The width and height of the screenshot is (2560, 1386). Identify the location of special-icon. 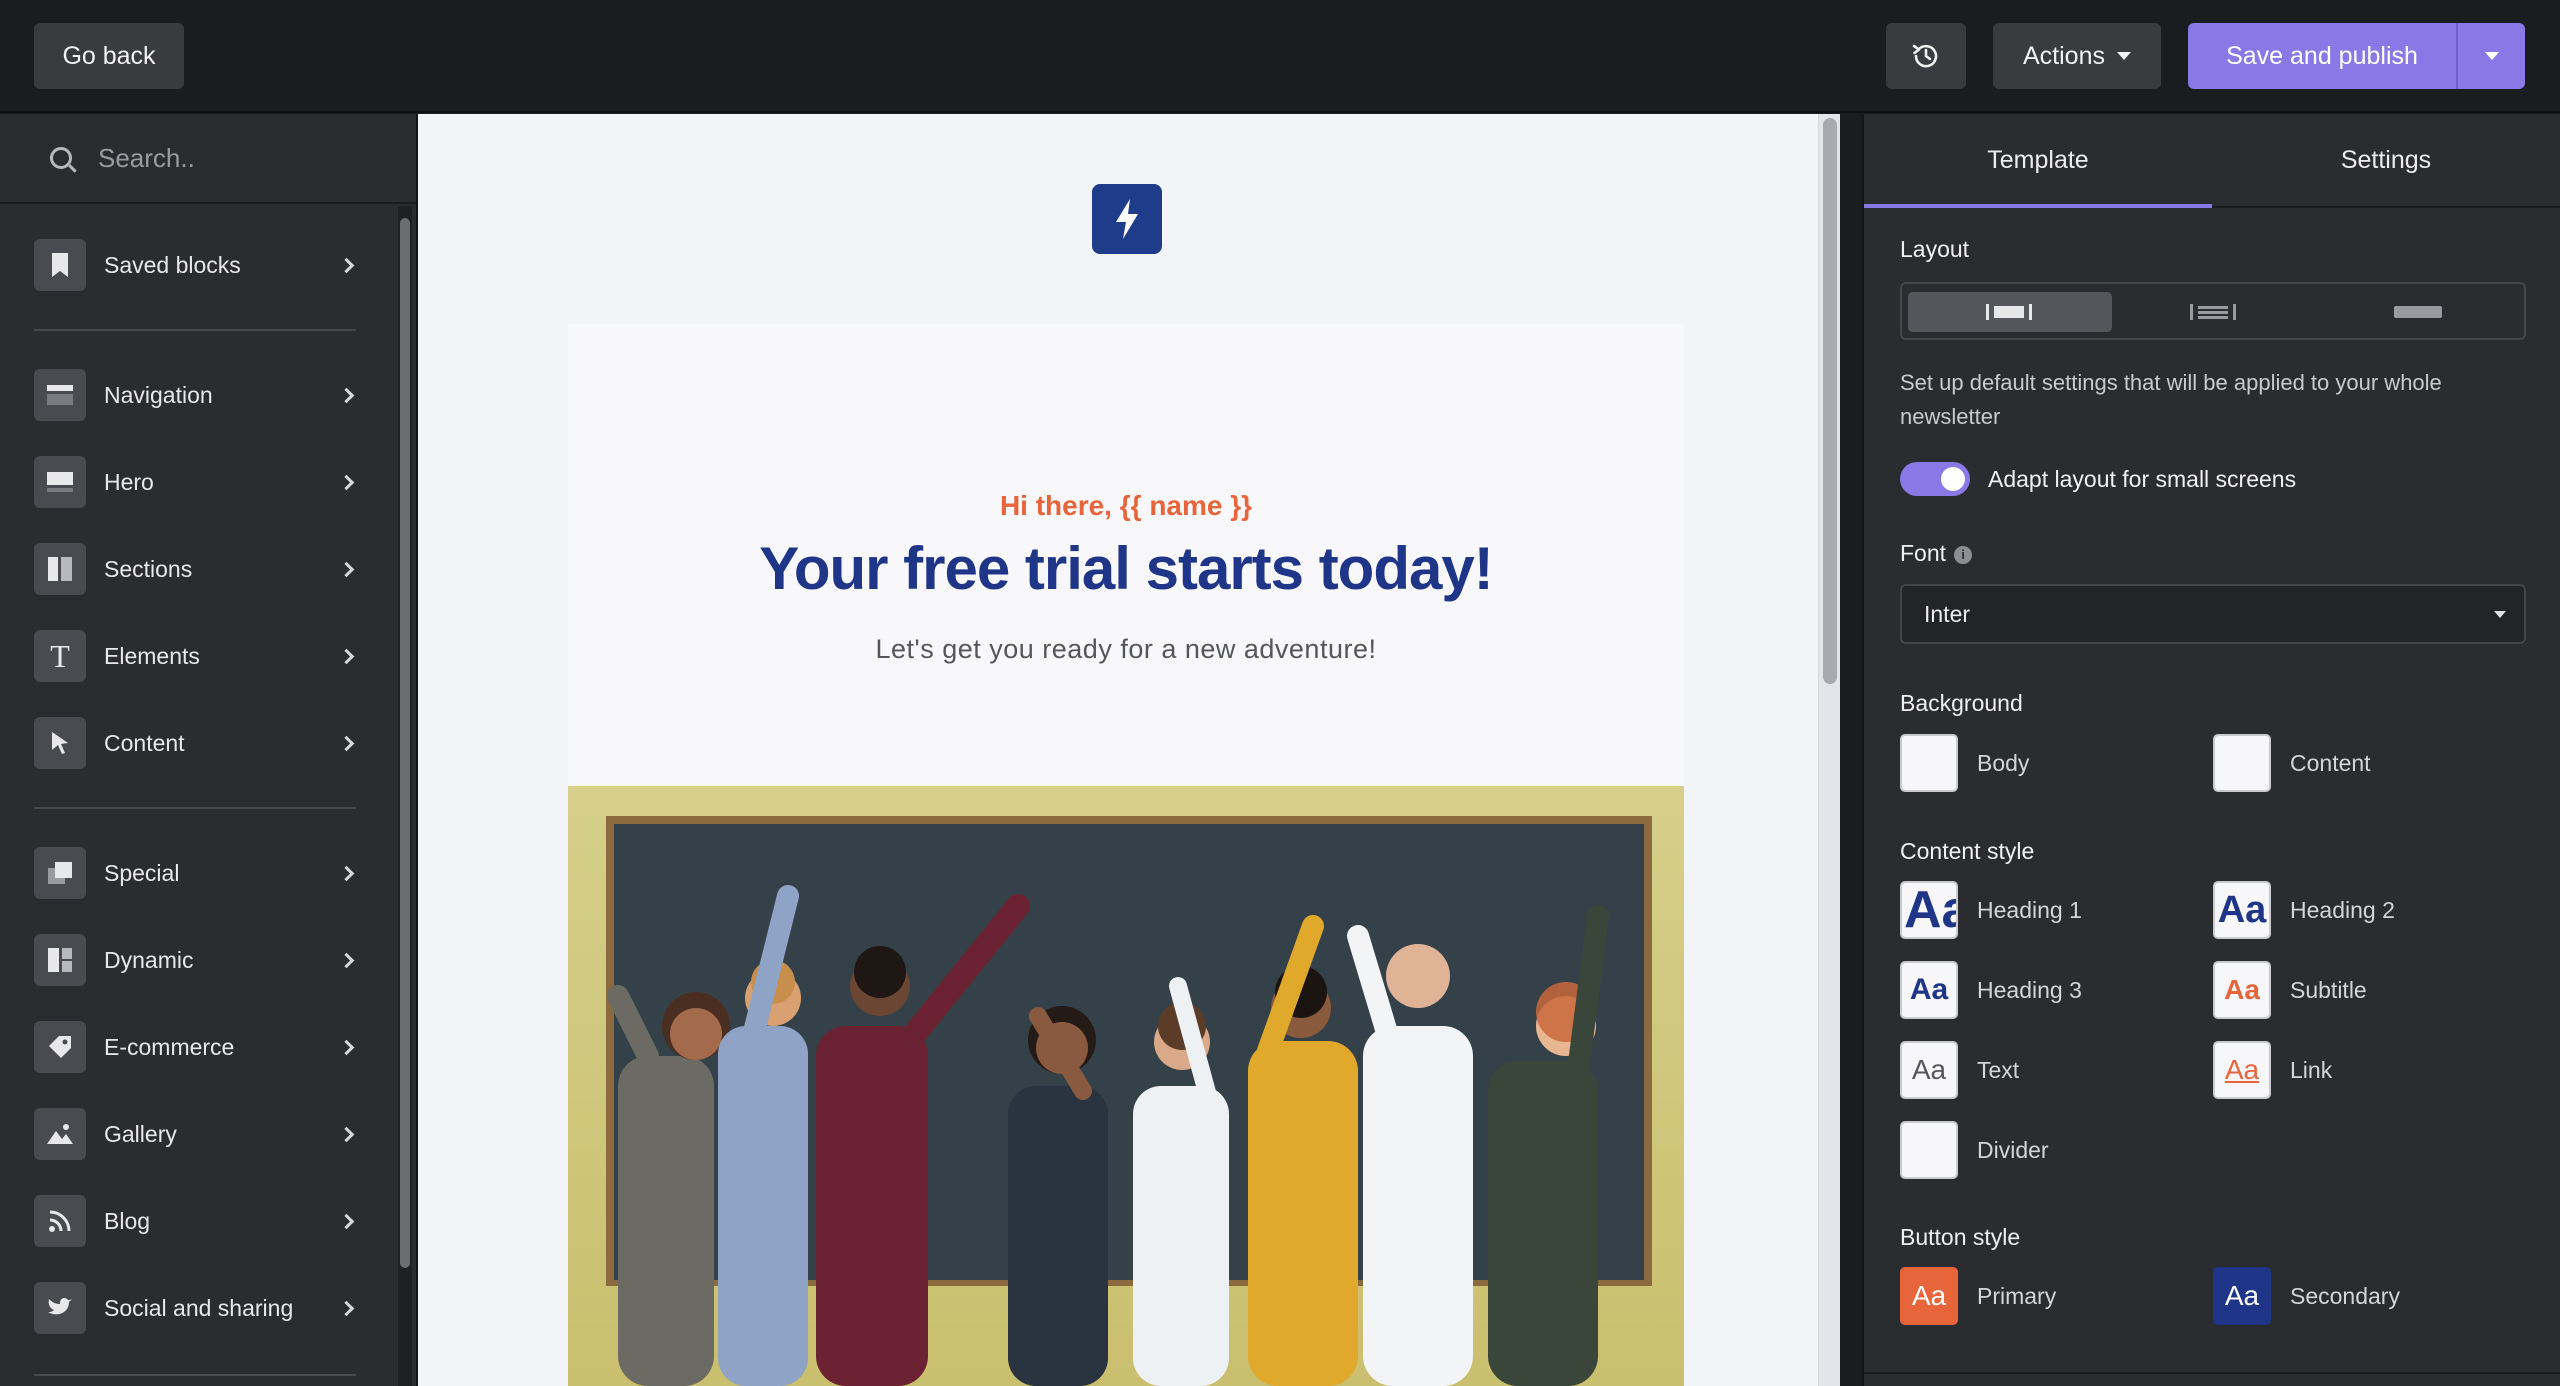
(60, 873).